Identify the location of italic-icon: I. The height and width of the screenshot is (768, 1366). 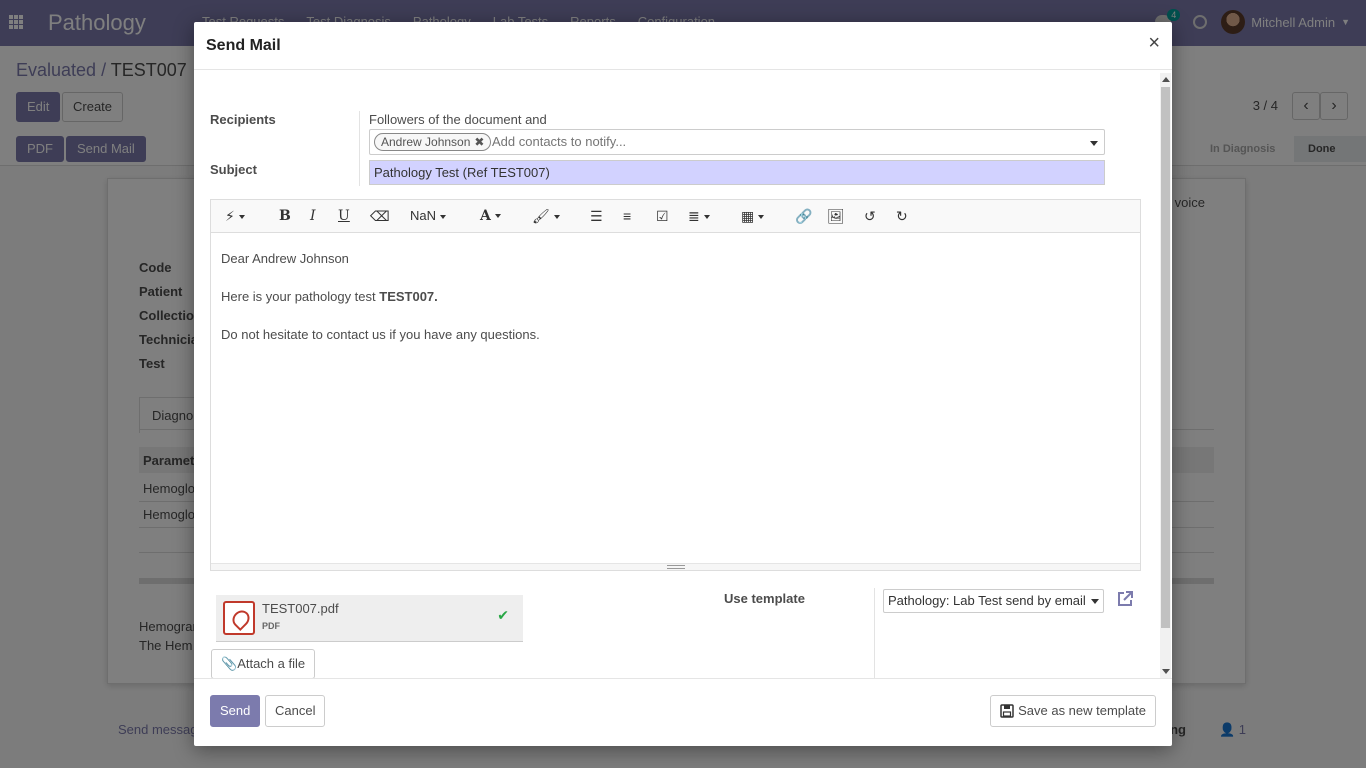
(313, 216).